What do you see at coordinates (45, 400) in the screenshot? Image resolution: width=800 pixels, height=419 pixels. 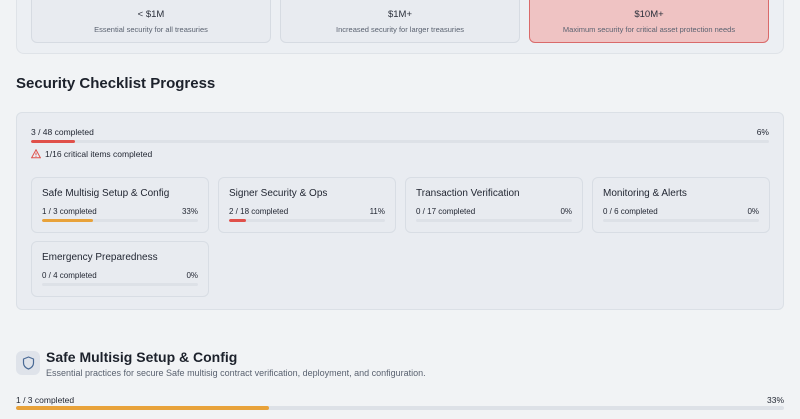 I see `section-completed-label: 1 / 3 completed` at bounding box center [45, 400].